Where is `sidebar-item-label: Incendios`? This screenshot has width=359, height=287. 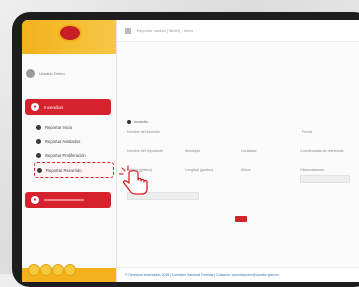
sidebar-item-label: Incendios is located at coordinates (54, 107).